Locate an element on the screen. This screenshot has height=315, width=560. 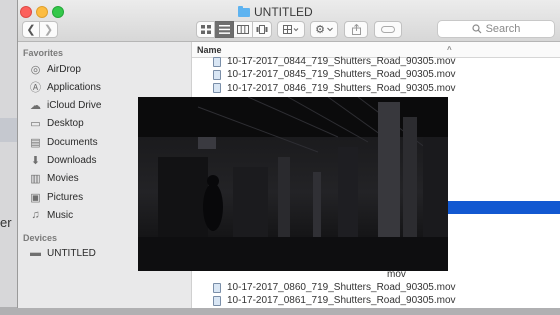
sort-ascending-icon: ^ is located at coordinates (449, 49).